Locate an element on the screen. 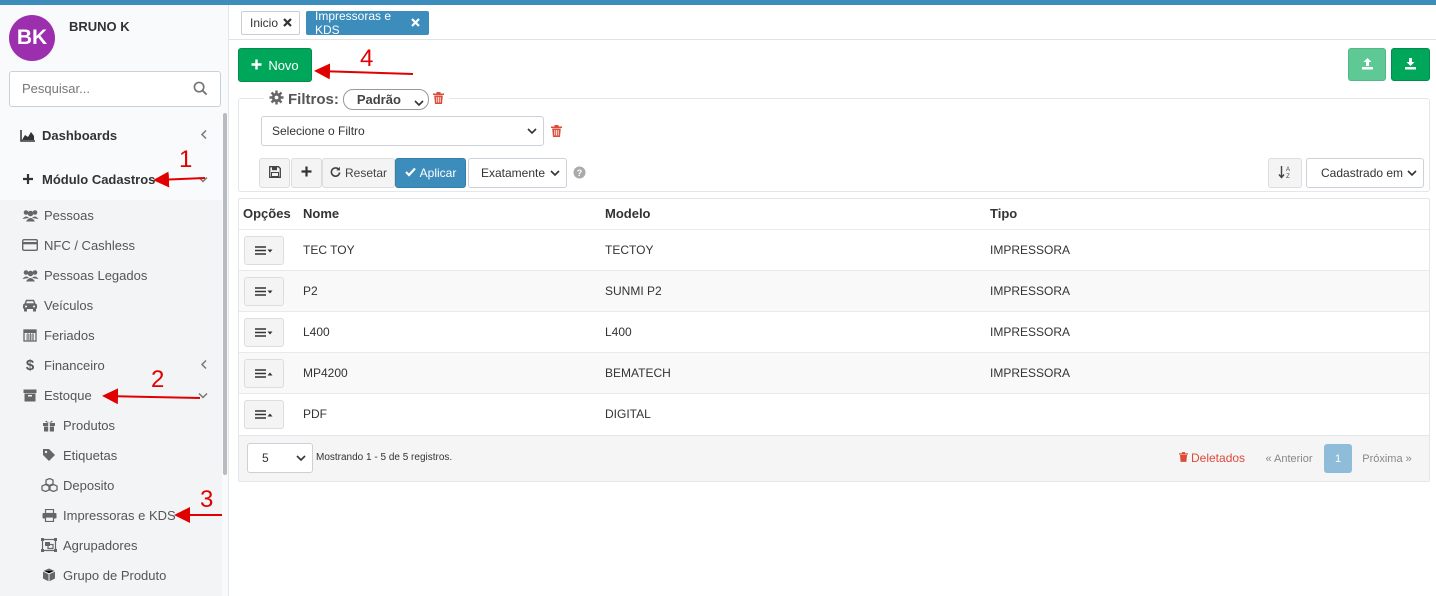 The image size is (1436, 596). annotation-label-4: 4 is located at coordinates (367, 58).